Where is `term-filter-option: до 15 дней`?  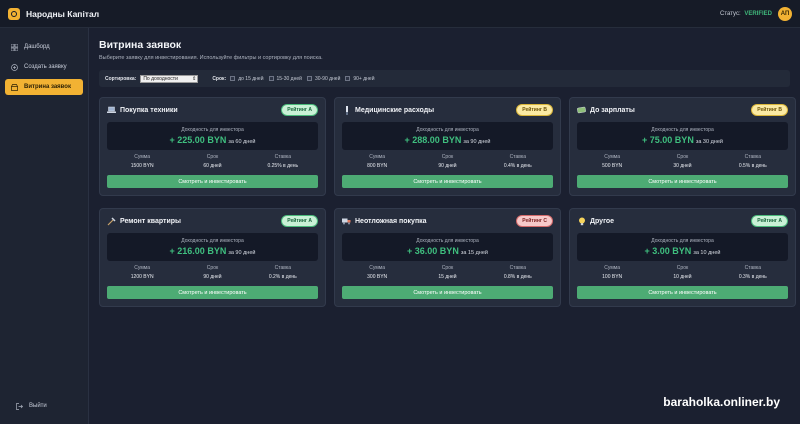
term-filter-option: до 15 дней is located at coordinates (247, 78).